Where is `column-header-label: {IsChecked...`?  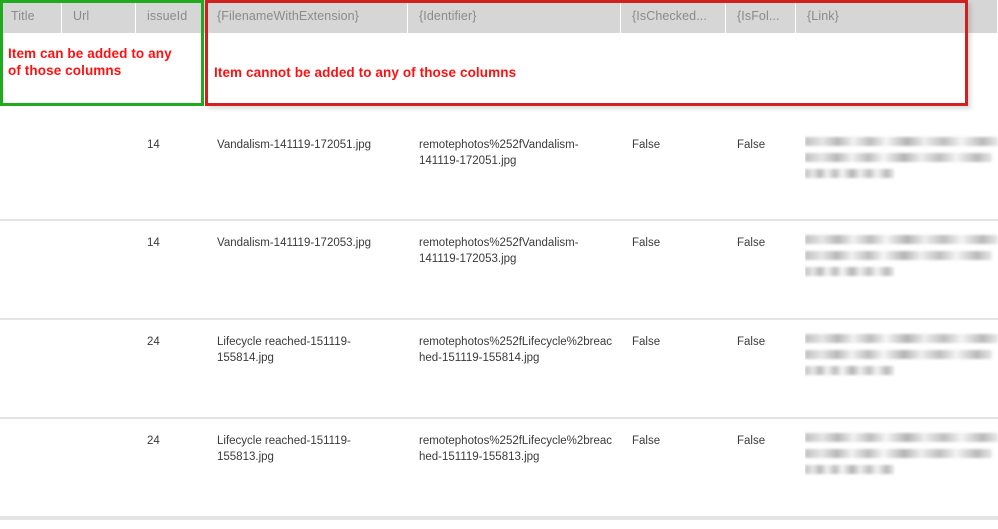
column-header-label: {IsChecked... is located at coordinates (669, 16).